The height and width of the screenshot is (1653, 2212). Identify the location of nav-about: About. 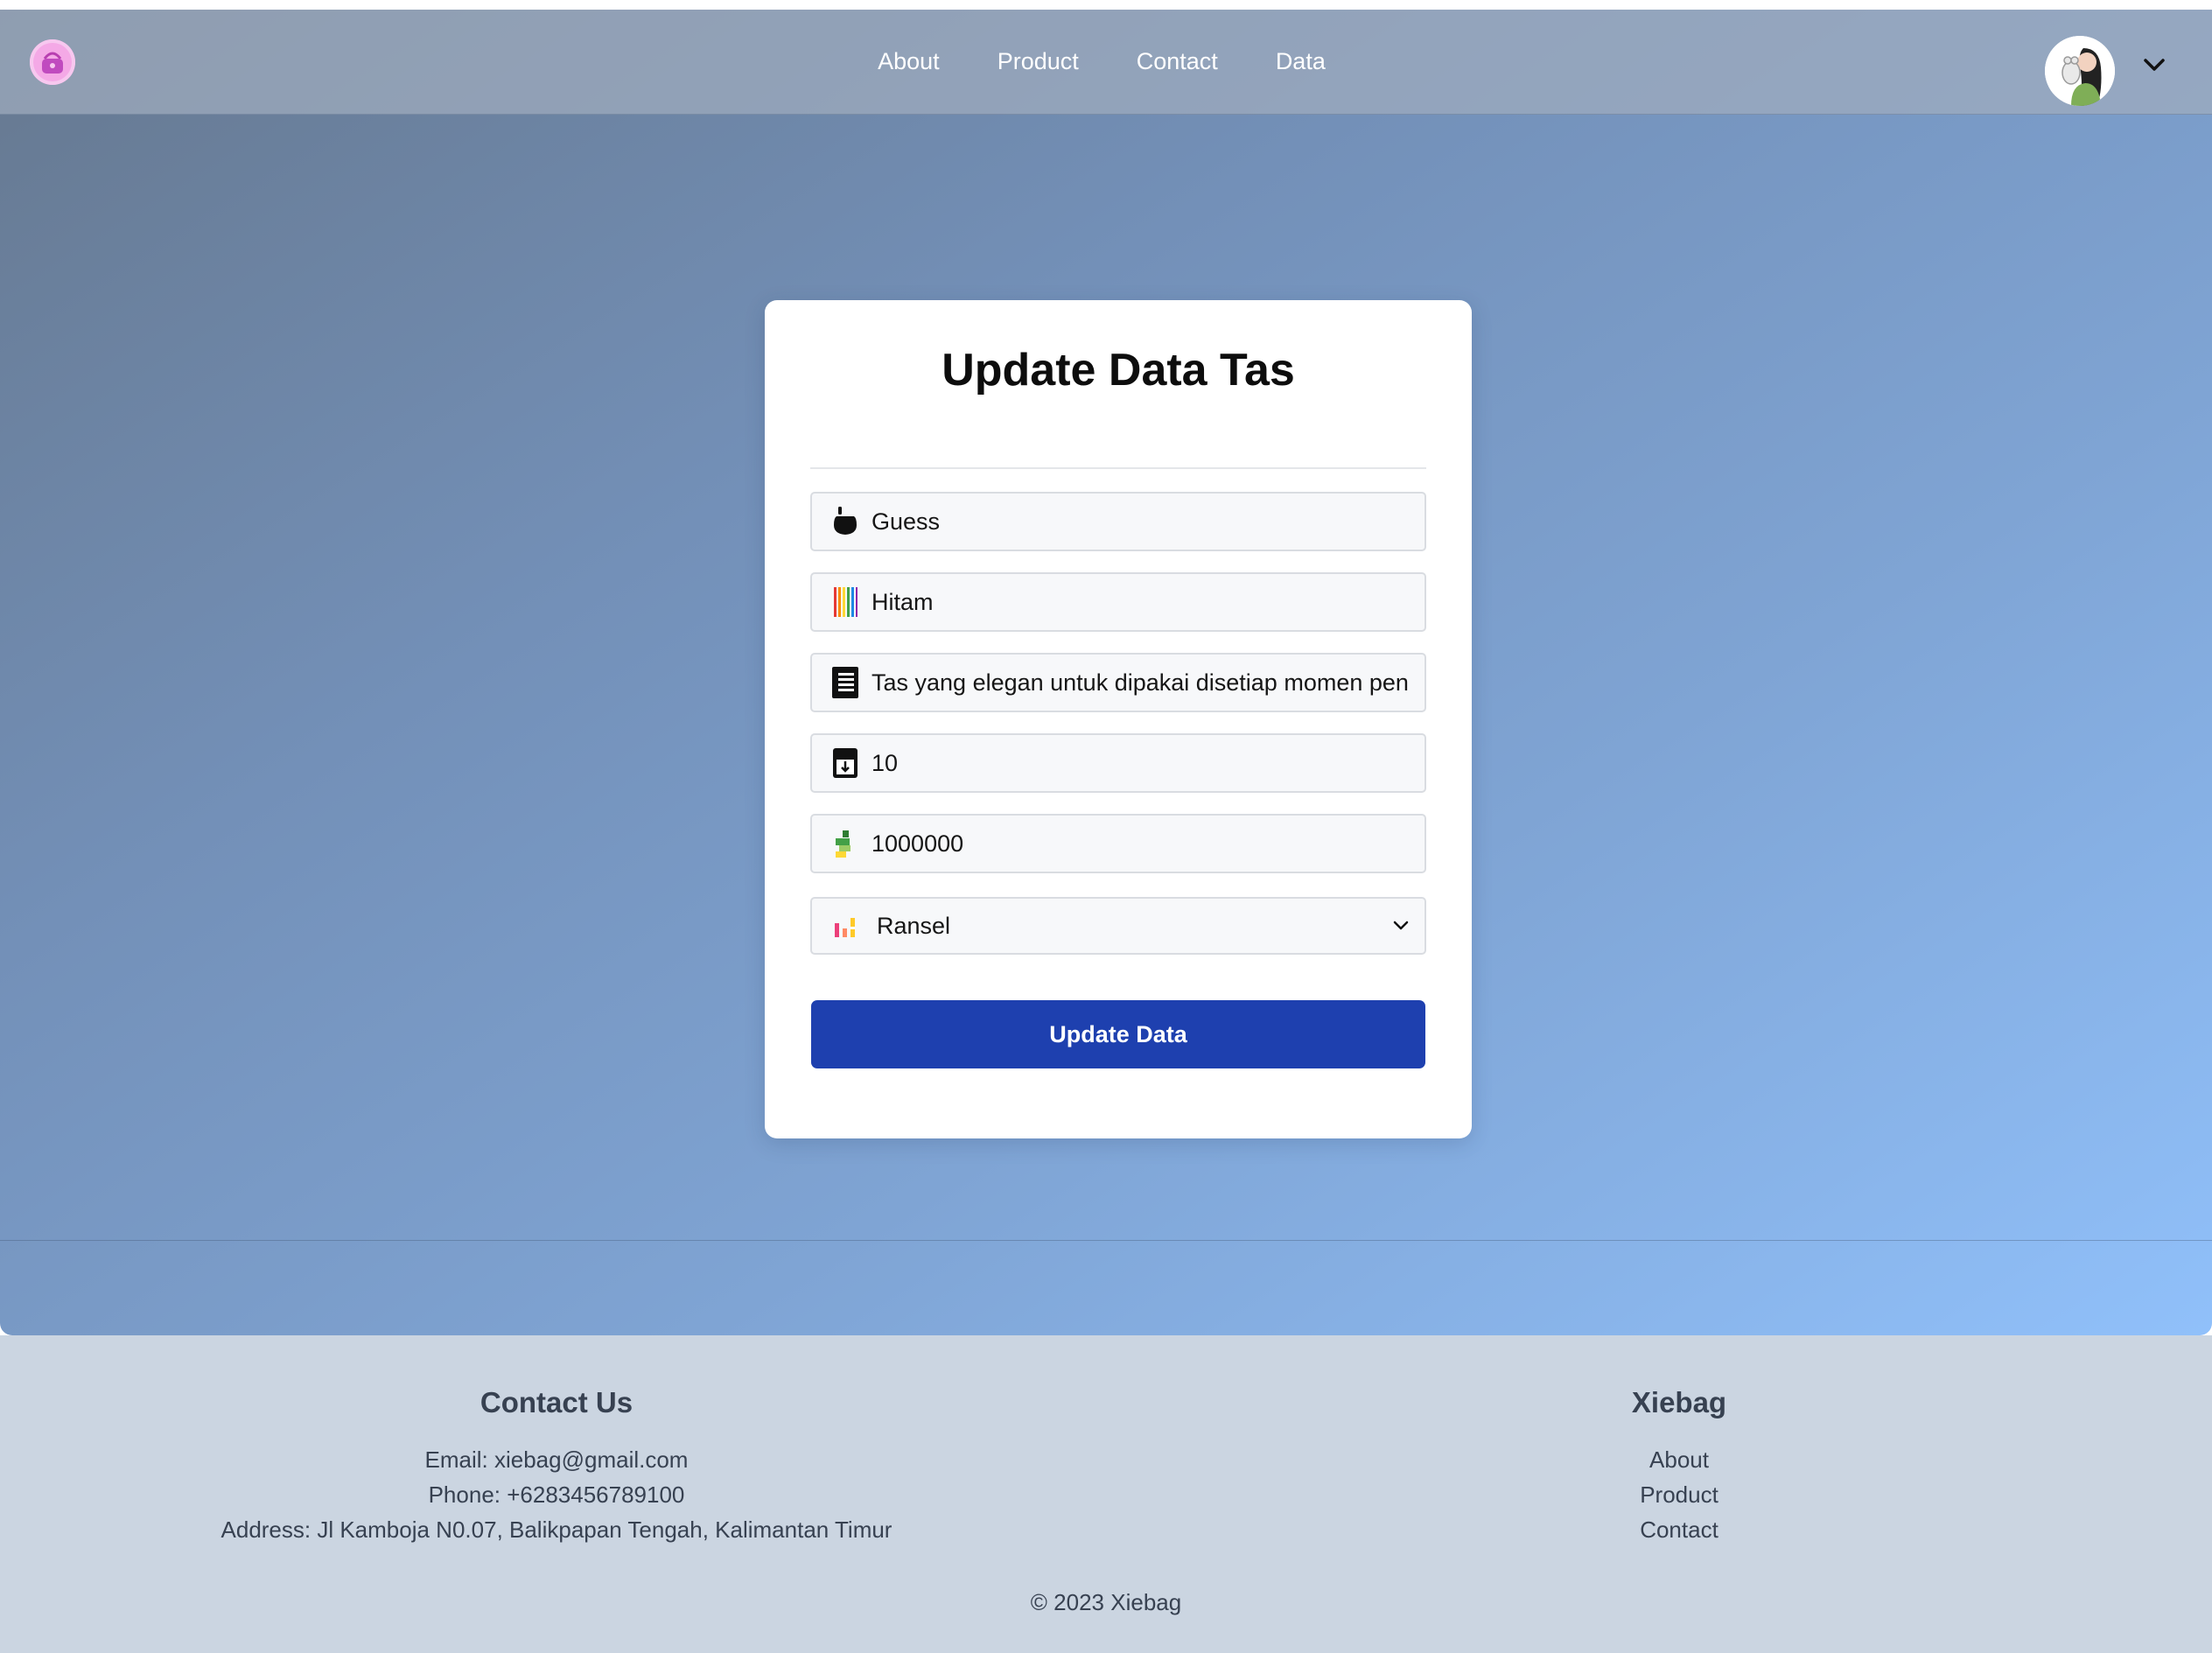
(909, 61).